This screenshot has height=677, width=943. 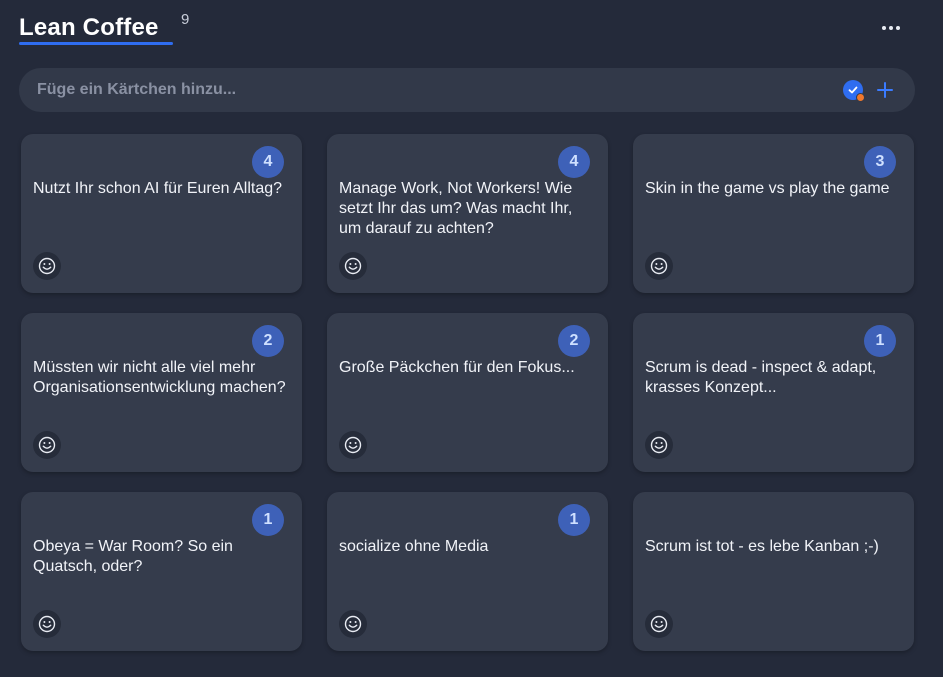 I want to click on card-text: Skin in the game vs play the game, so click(x=767, y=188).